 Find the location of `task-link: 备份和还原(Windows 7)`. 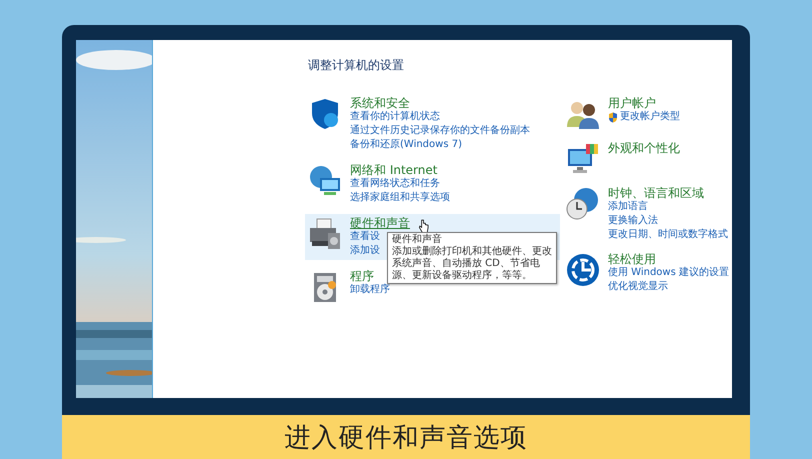

task-link: 备份和还原(Windows 7) is located at coordinates (406, 145).